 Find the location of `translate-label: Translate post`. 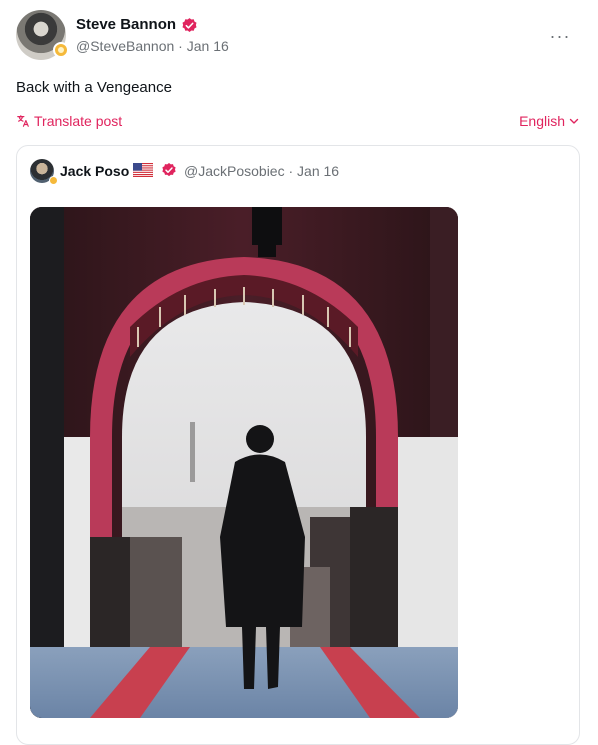

translate-label: Translate post is located at coordinates (78, 121).